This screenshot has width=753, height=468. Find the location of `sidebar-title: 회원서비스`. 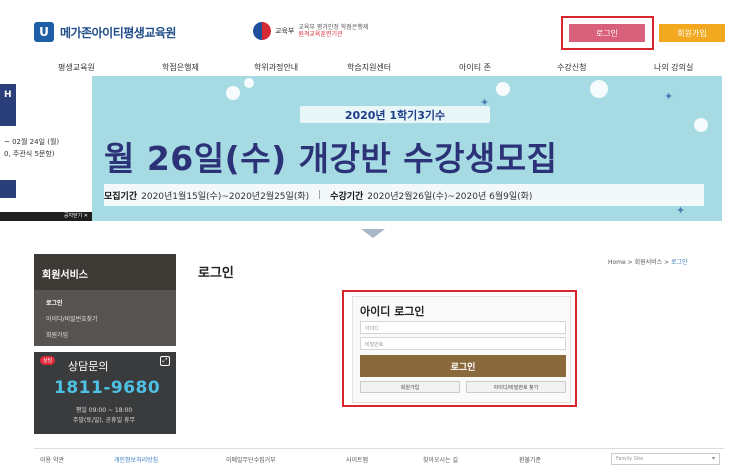

sidebar-title: 회원서비스 is located at coordinates (105, 272).